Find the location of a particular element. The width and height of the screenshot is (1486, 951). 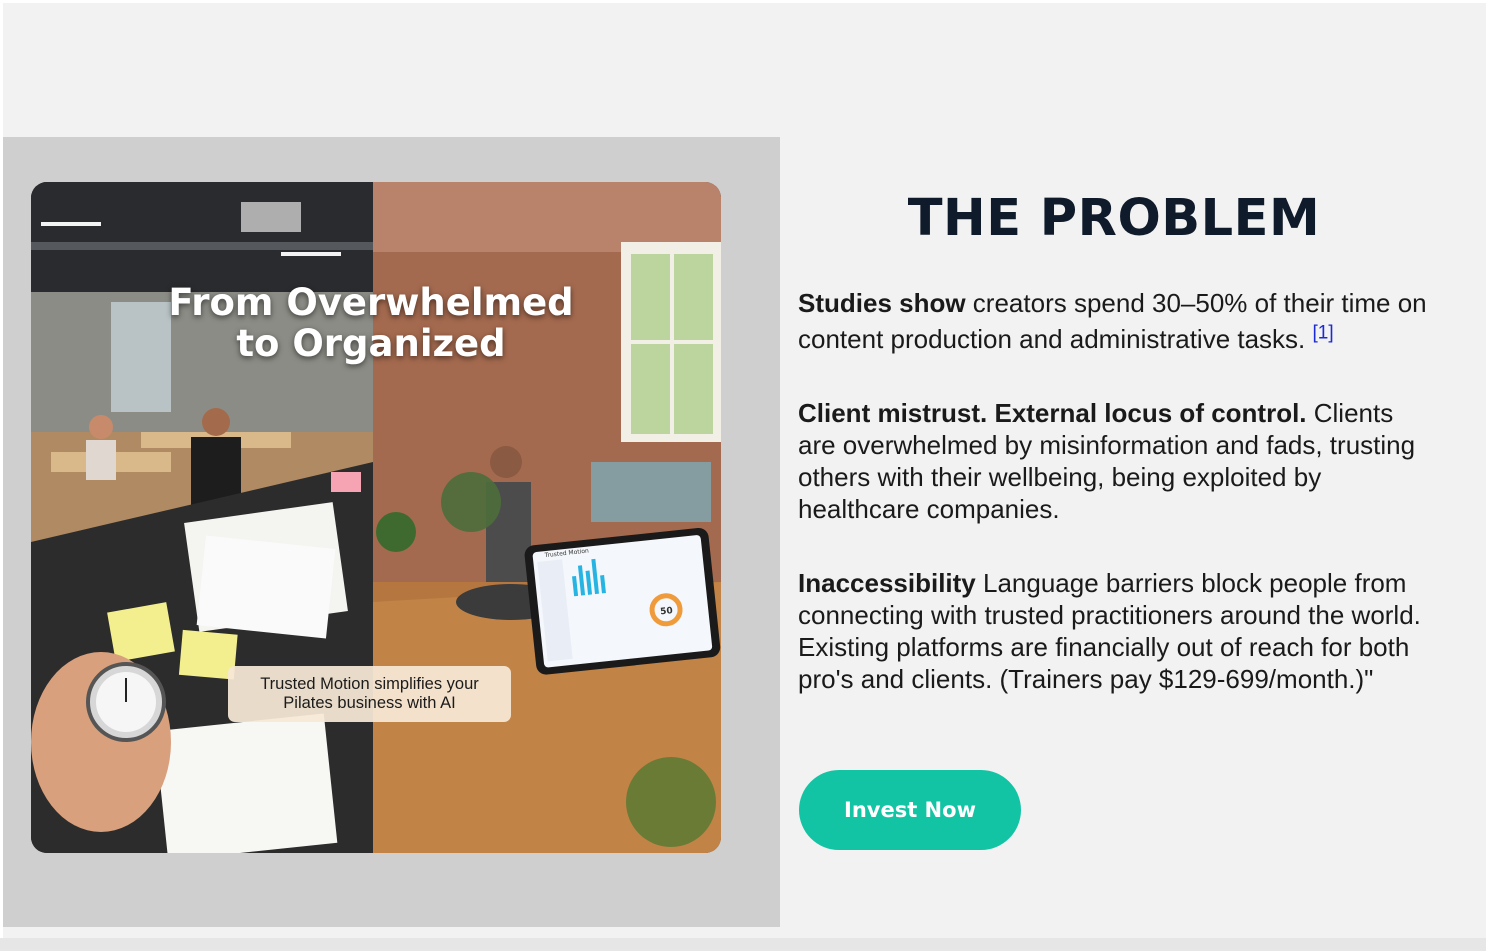

image-caption-line: Pilates business with AI is located at coordinates (369, 703).